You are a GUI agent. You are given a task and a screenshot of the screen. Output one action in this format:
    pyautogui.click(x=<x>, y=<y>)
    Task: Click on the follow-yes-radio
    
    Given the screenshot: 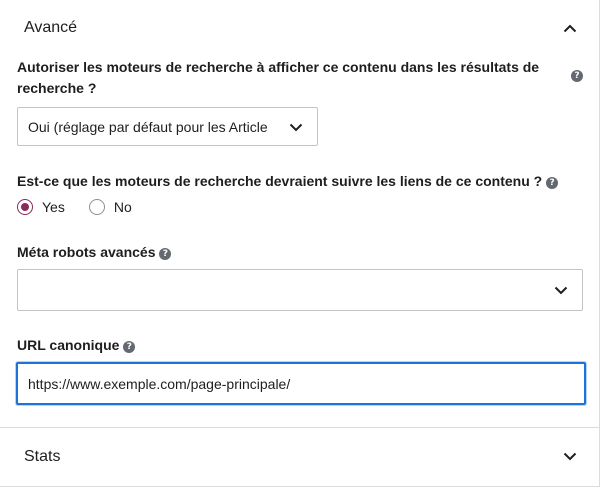 What is the action you would take?
    pyautogui.click(x=25, y=207)
    